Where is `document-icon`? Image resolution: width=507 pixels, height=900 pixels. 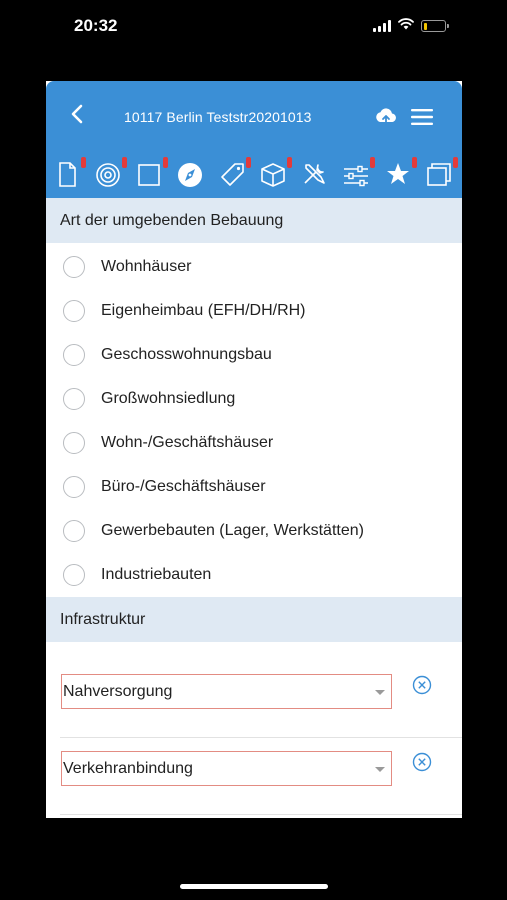
document-icon is located at coordinates (67, 177).